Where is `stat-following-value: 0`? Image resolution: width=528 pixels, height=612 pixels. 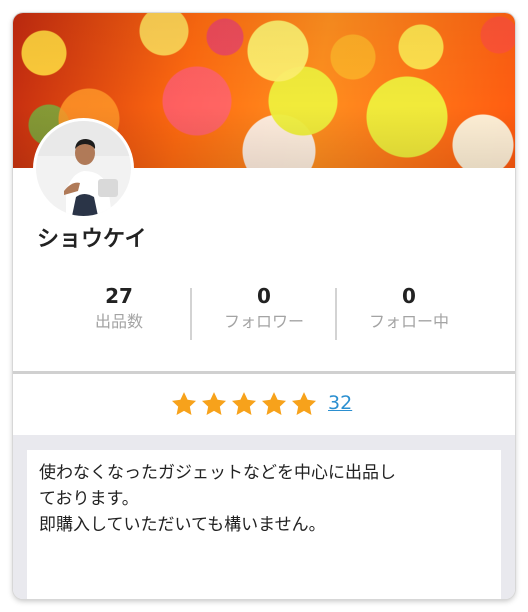
stat-following-value: 0 is located at coordinates (409, 296).